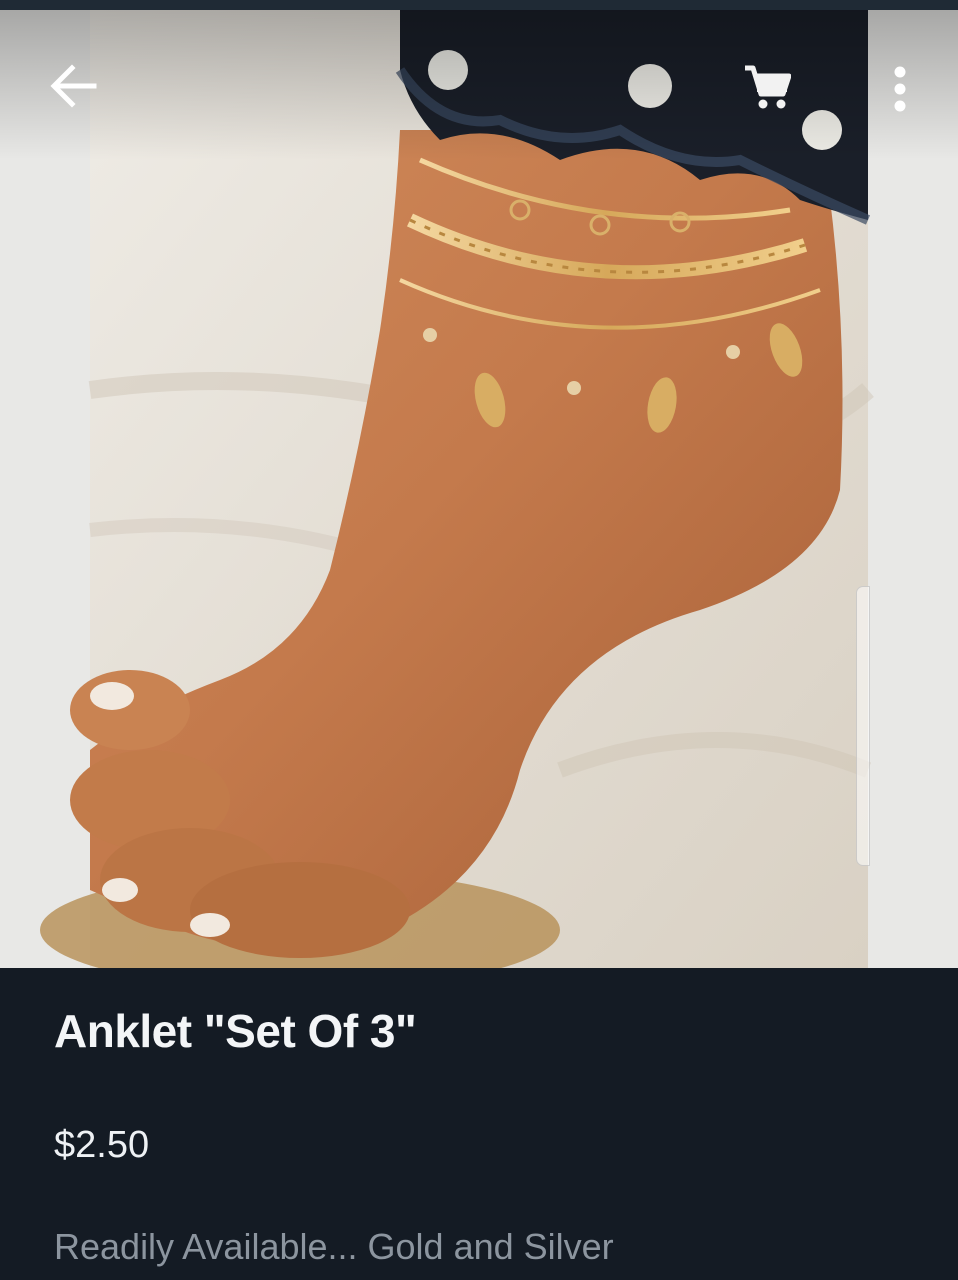 The height and width of the screenshot is (1280, 958). What do you see at coordinates (863, 726) in the screenshot?
I see `scroll-handle` at bounding box center [863, 726].